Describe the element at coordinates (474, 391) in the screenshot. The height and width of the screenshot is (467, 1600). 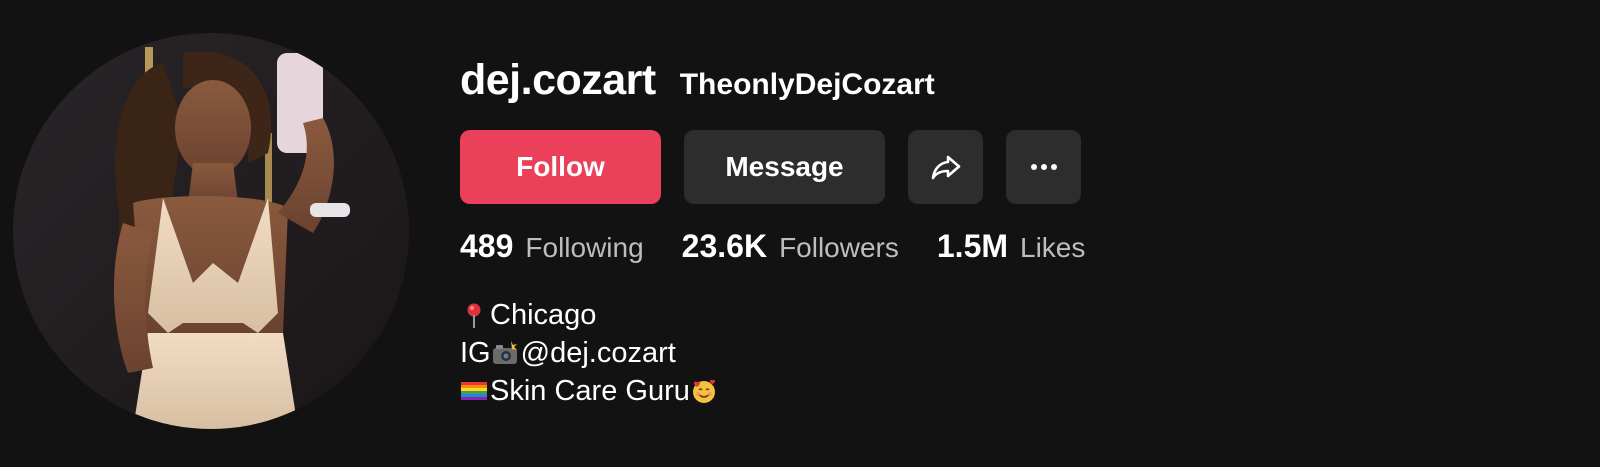
I see `rainbow-flag-icon` at that location.